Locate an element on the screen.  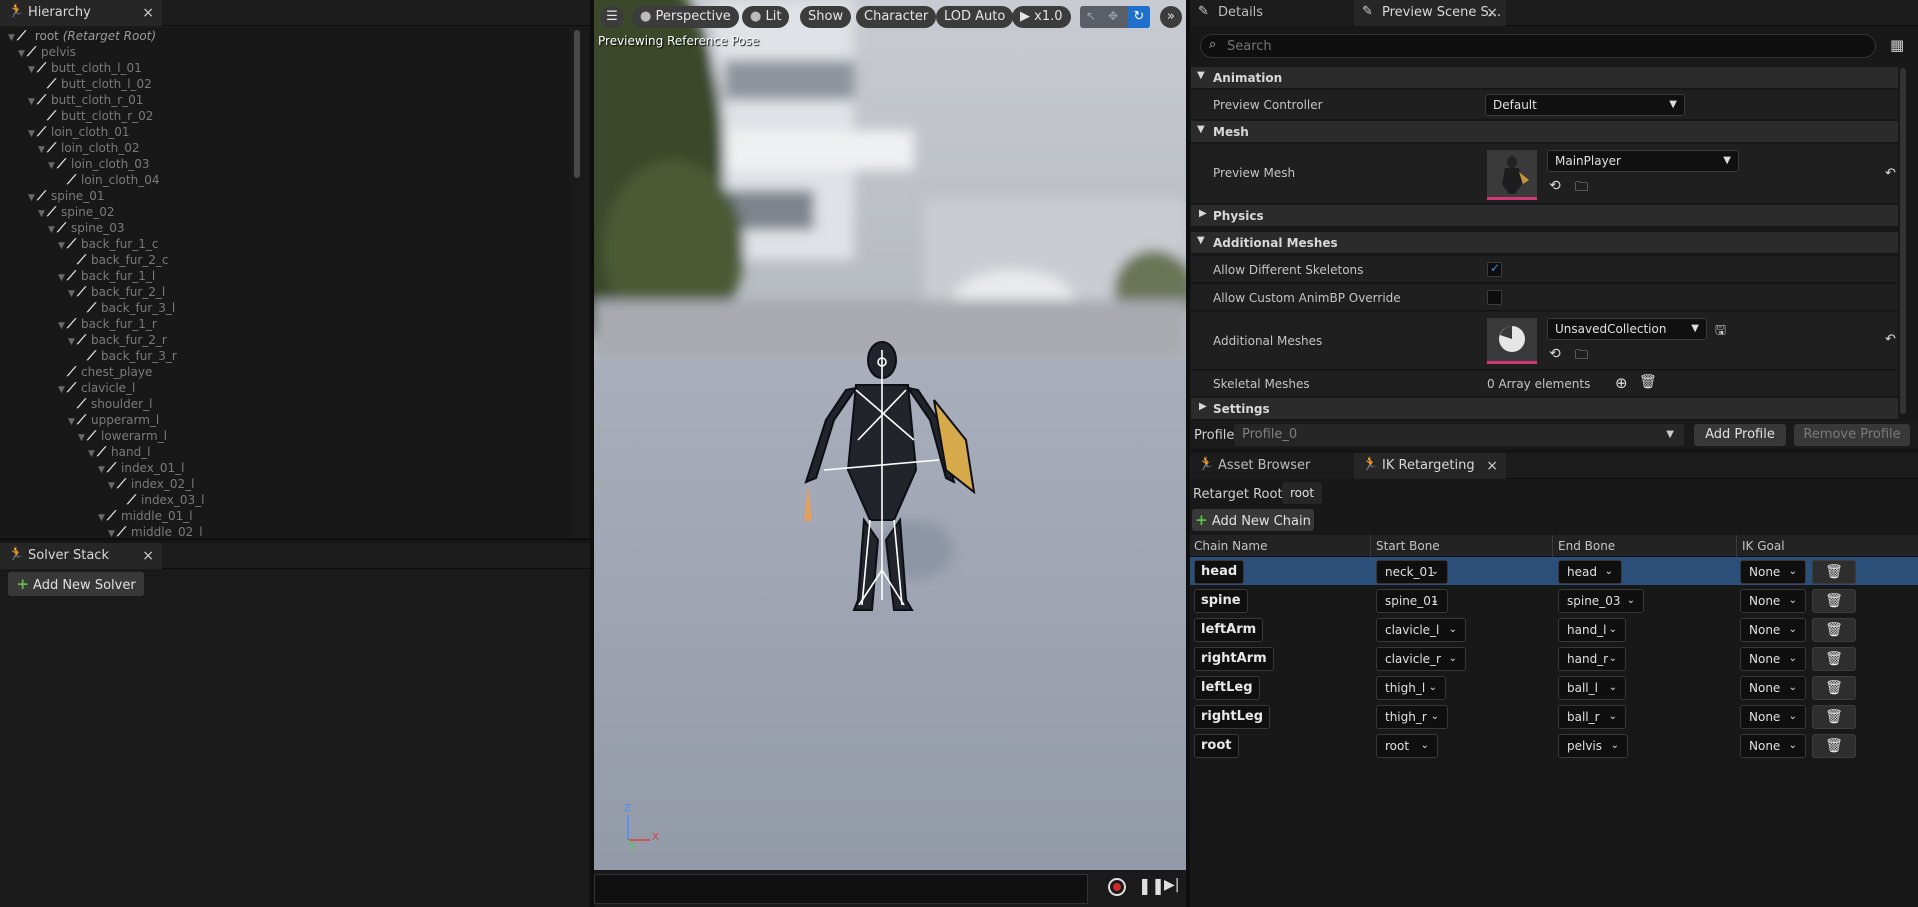
lit-button: ● Lit is located at coordinates (766, 17).